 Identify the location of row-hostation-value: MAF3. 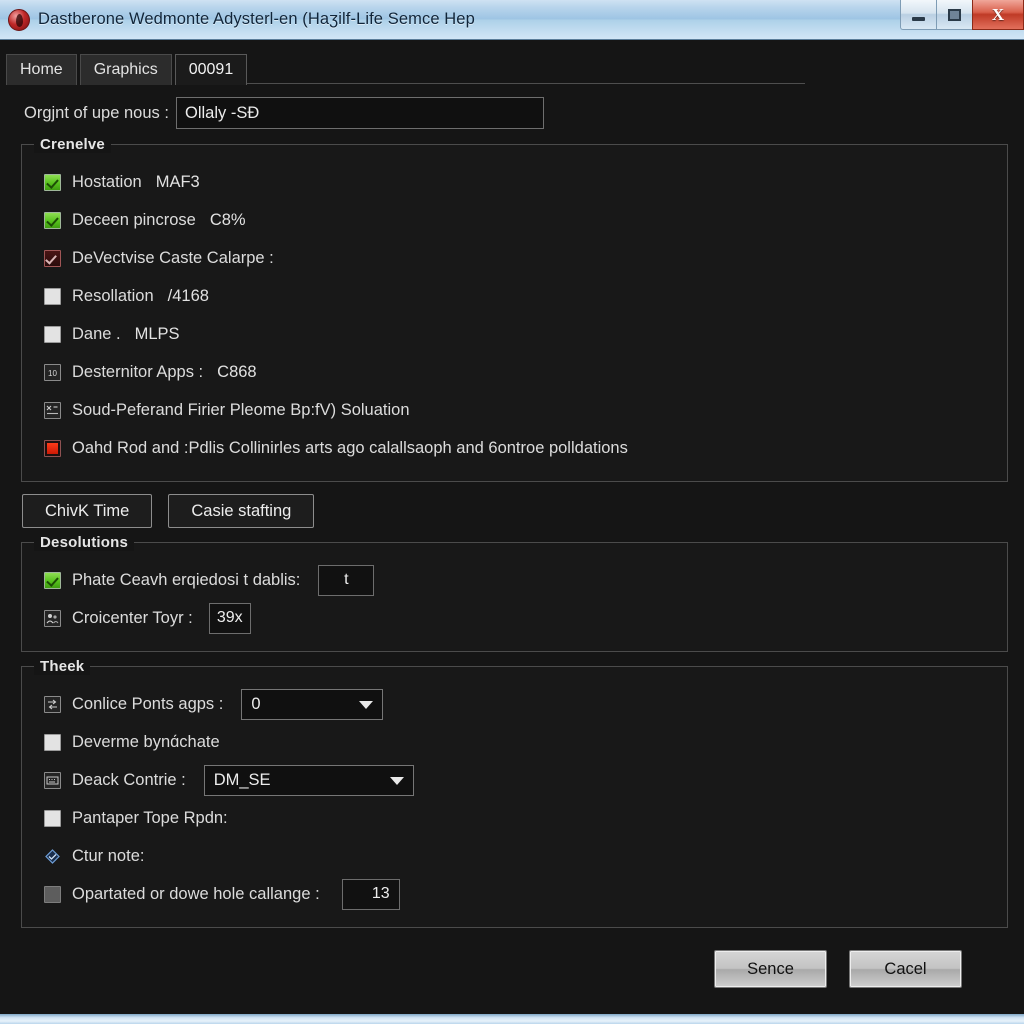
(177, 181).